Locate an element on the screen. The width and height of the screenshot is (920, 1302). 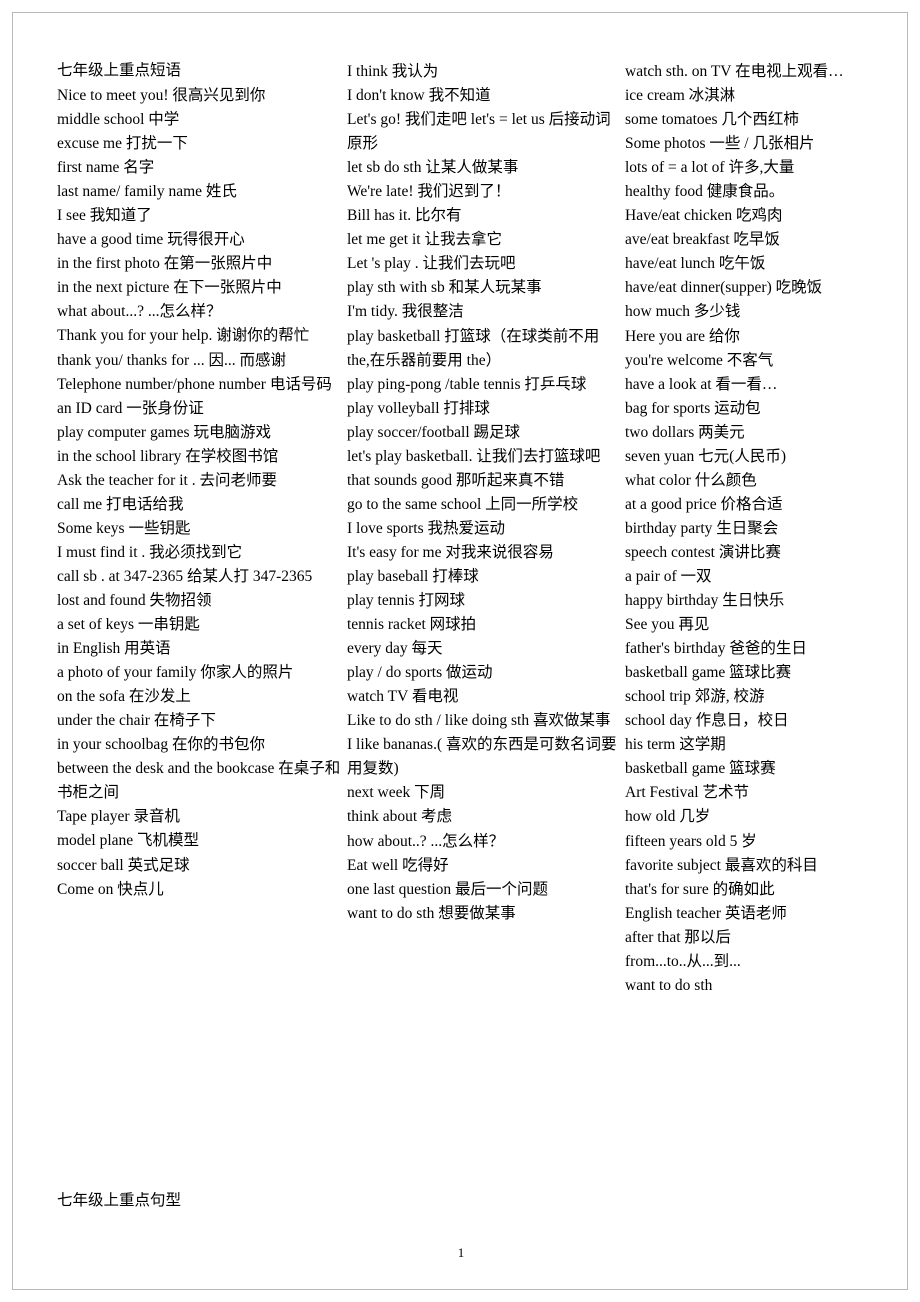
phrase-entry: model plane 飞机模型 is located at coordinates (128, 841).